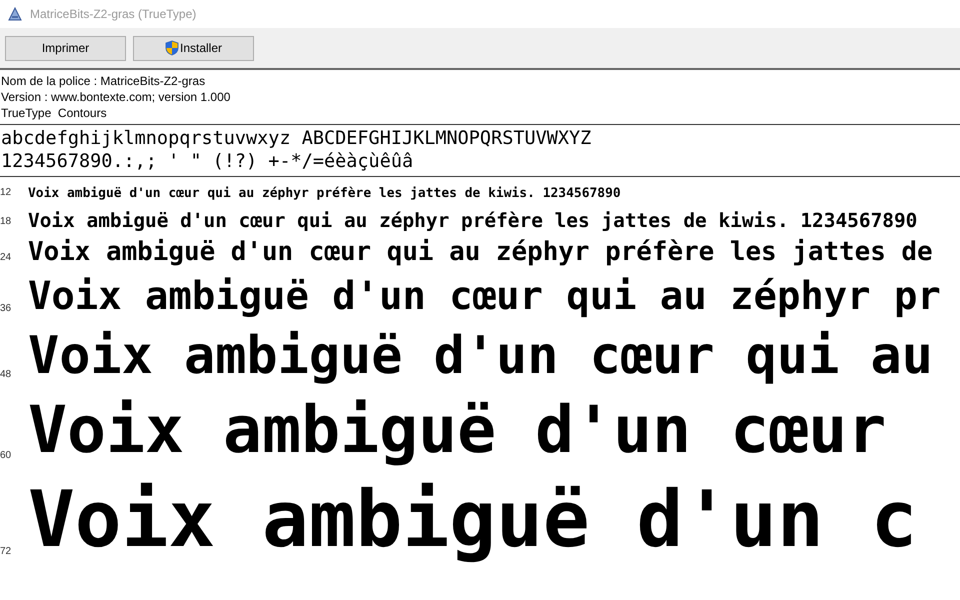 Image resolution: width=960 pixels, height=600 pixels. Describe the element at coordinates (6, 309) in the screenshot. I see `font-size-label: 36` at that location.